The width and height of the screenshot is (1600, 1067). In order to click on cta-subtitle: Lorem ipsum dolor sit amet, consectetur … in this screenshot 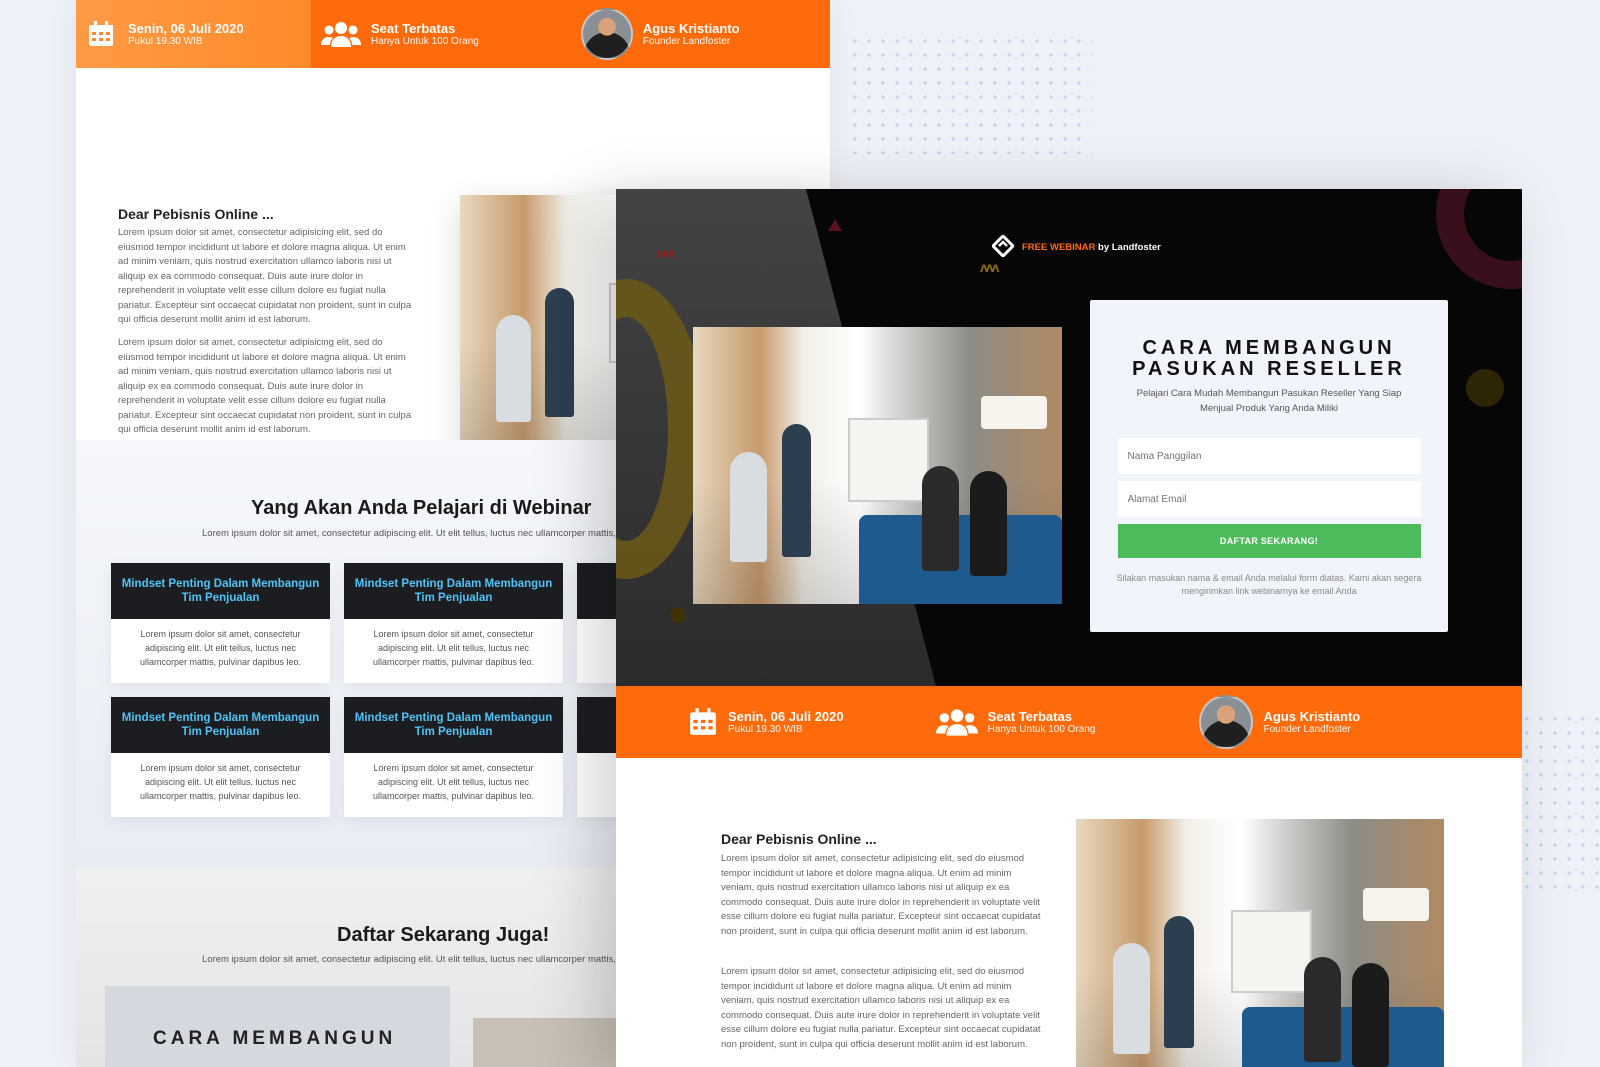, I will do `click(409, 959)`.